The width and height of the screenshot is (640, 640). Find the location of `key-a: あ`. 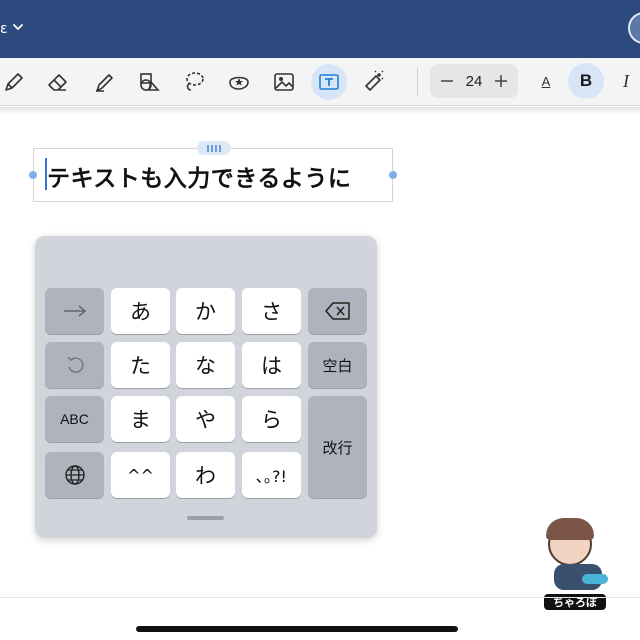

key-a: あ is located at coordinates (140, 311).